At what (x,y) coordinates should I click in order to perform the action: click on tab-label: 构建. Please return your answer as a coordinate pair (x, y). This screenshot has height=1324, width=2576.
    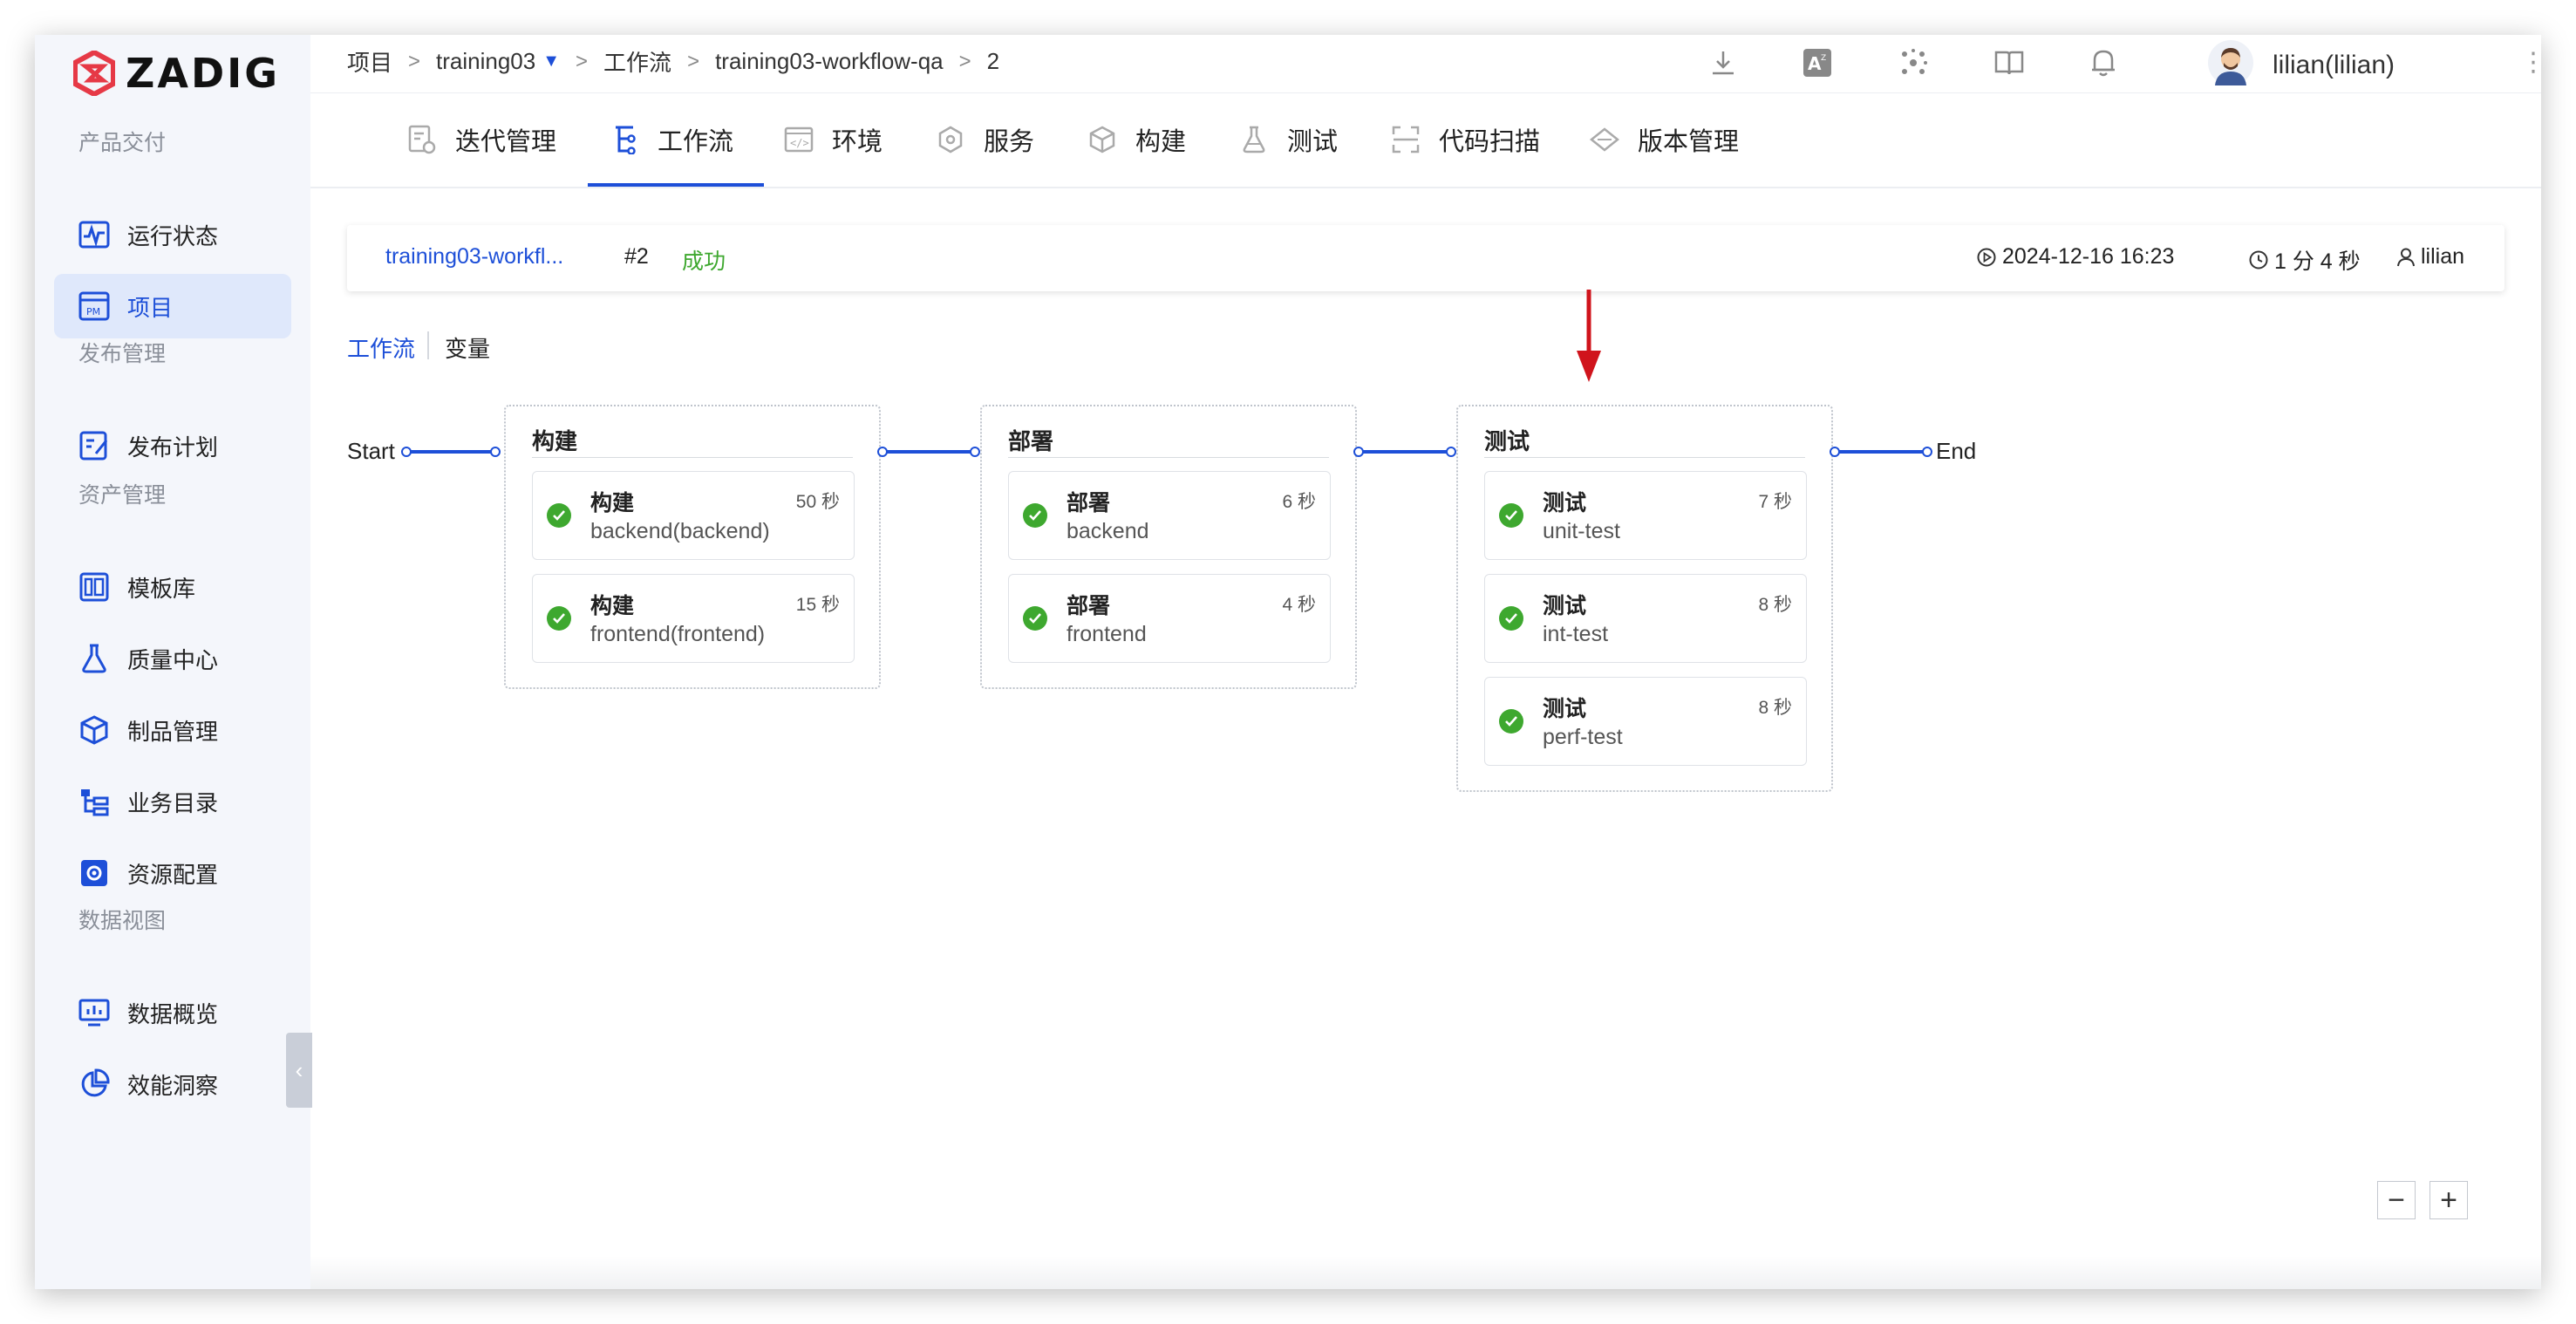
    Looking at the image, I should click on (1161, 142).